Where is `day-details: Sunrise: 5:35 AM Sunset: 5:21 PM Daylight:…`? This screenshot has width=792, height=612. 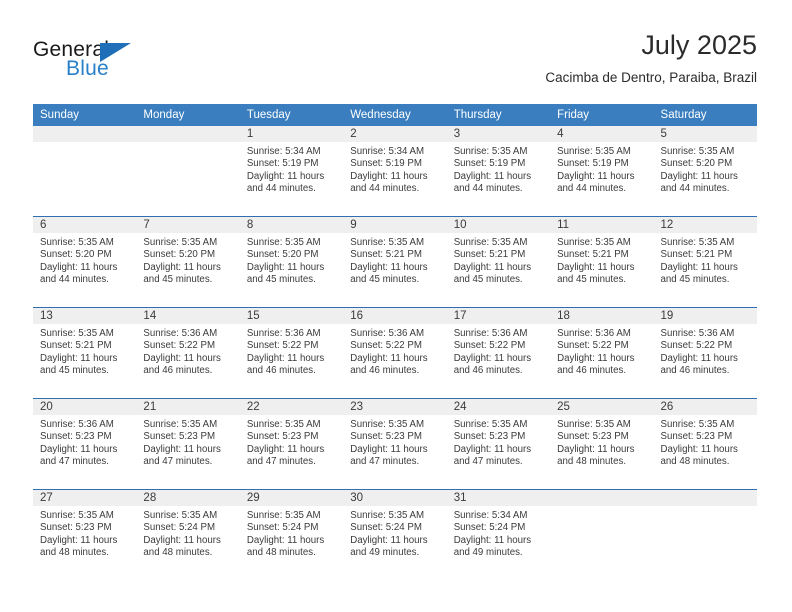 day-details: Sunrise: 5:35 AM Sunset: 5:21 PM Daylight:… is located at coordinates (705, 259).